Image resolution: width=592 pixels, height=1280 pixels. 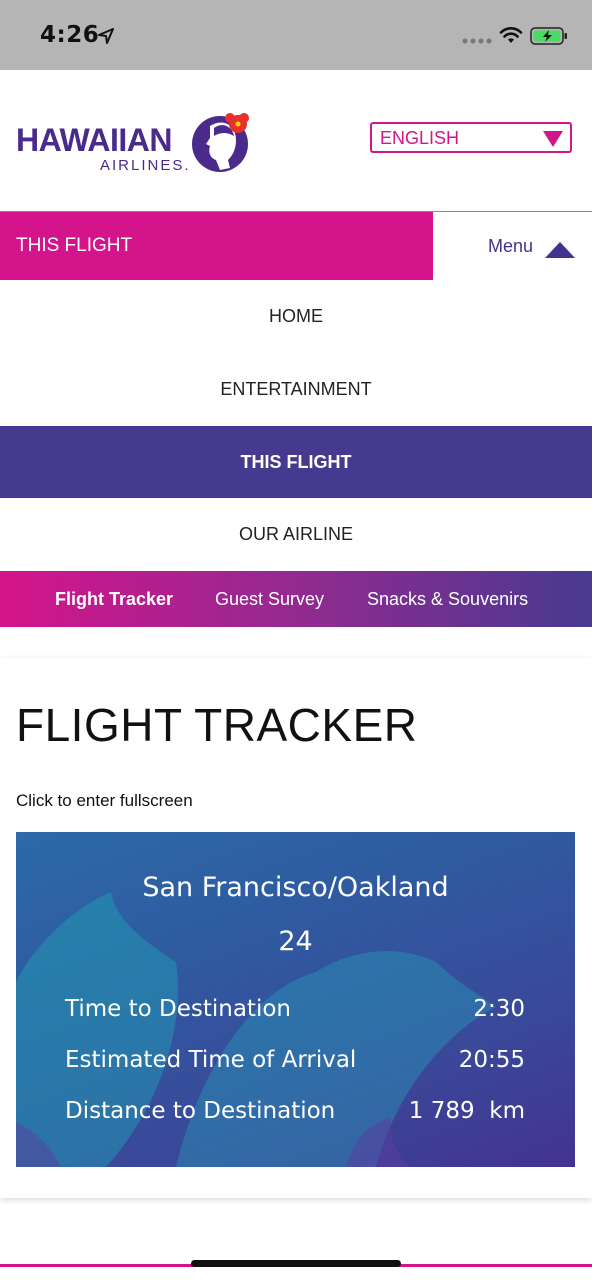 I want to click on language-select: ENGLISH, so click(x=471, y=137).